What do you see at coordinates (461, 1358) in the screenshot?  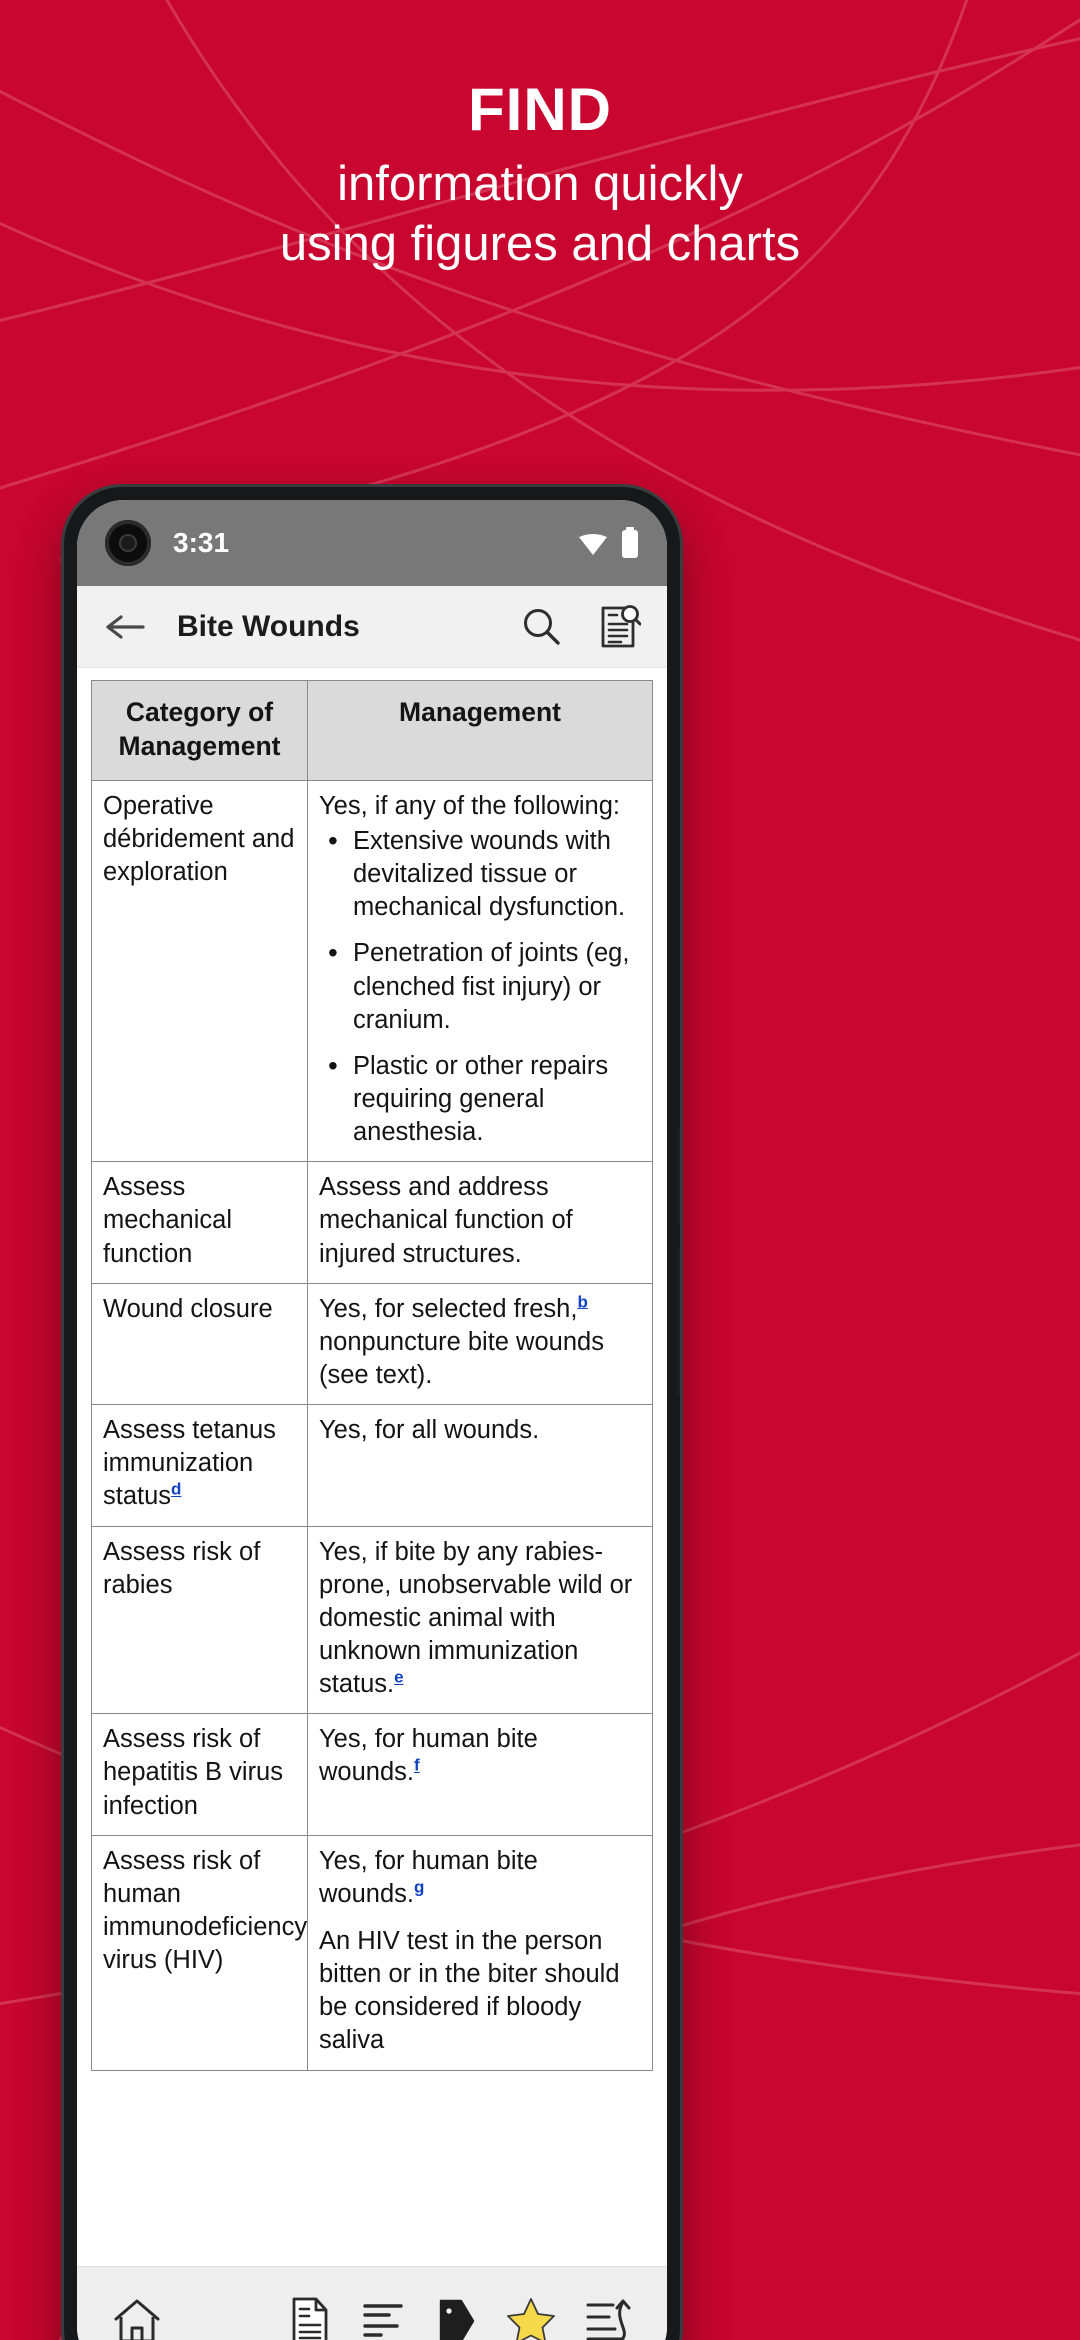 I see `management-text-rest: nonpuncture bite wounds (see text).` at bounding box center [461, 1358].